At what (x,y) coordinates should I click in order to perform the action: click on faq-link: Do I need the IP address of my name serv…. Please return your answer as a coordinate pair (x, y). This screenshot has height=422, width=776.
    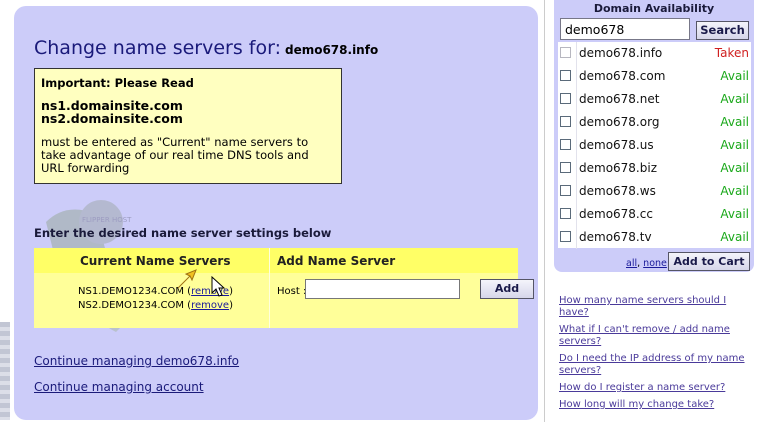
    Looking at the image, I should click on (654, 365).